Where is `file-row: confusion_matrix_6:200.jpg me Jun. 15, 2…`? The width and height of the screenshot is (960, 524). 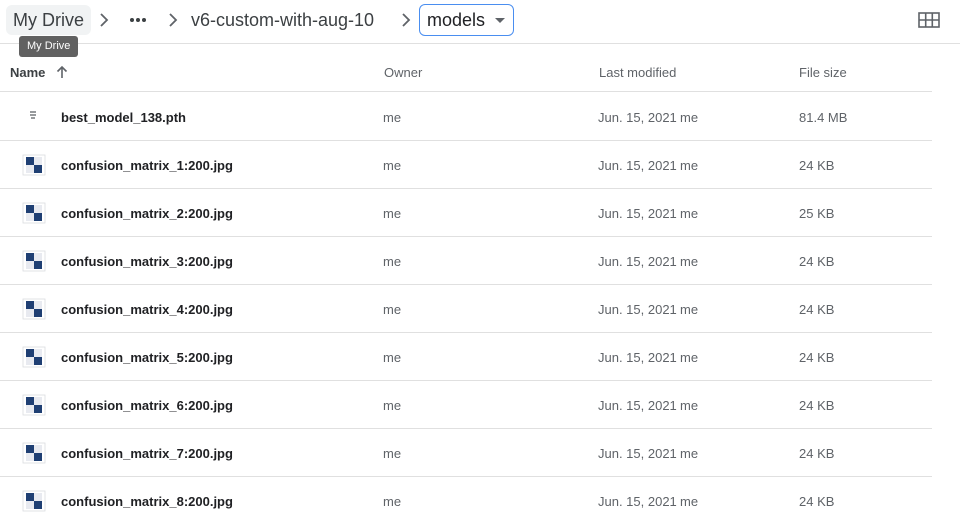
file-row: confusion_matrix_6:200.jpg me Jun. 15, 2… is located at coordinates (466, 405).